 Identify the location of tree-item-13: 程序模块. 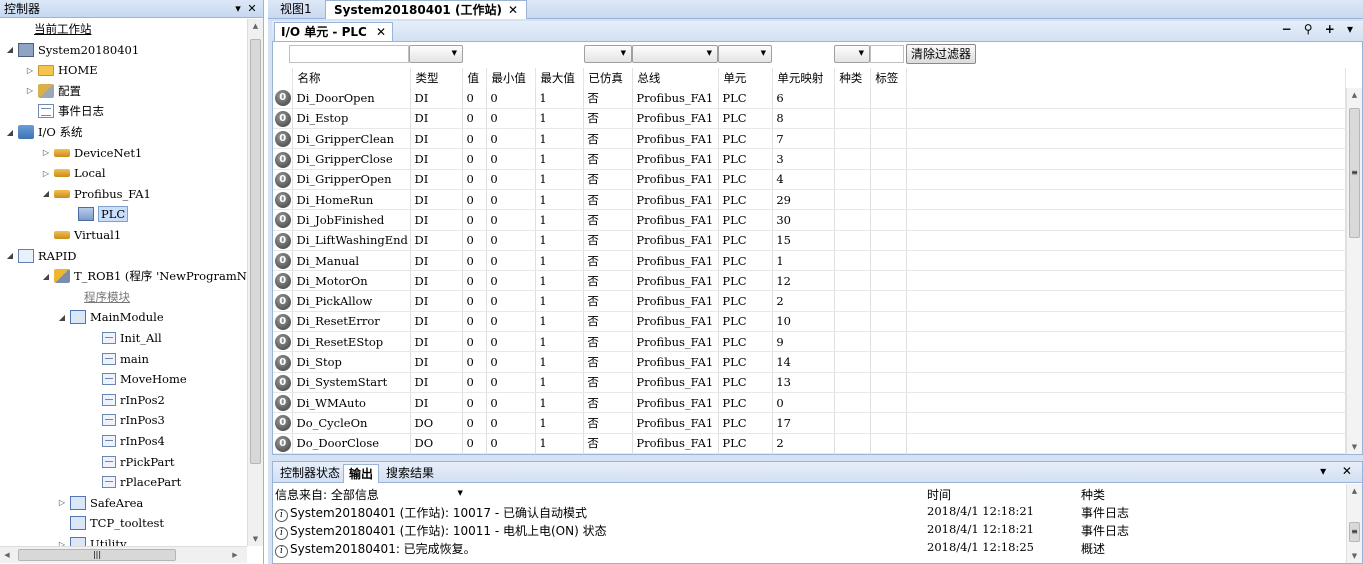
(101, 297).